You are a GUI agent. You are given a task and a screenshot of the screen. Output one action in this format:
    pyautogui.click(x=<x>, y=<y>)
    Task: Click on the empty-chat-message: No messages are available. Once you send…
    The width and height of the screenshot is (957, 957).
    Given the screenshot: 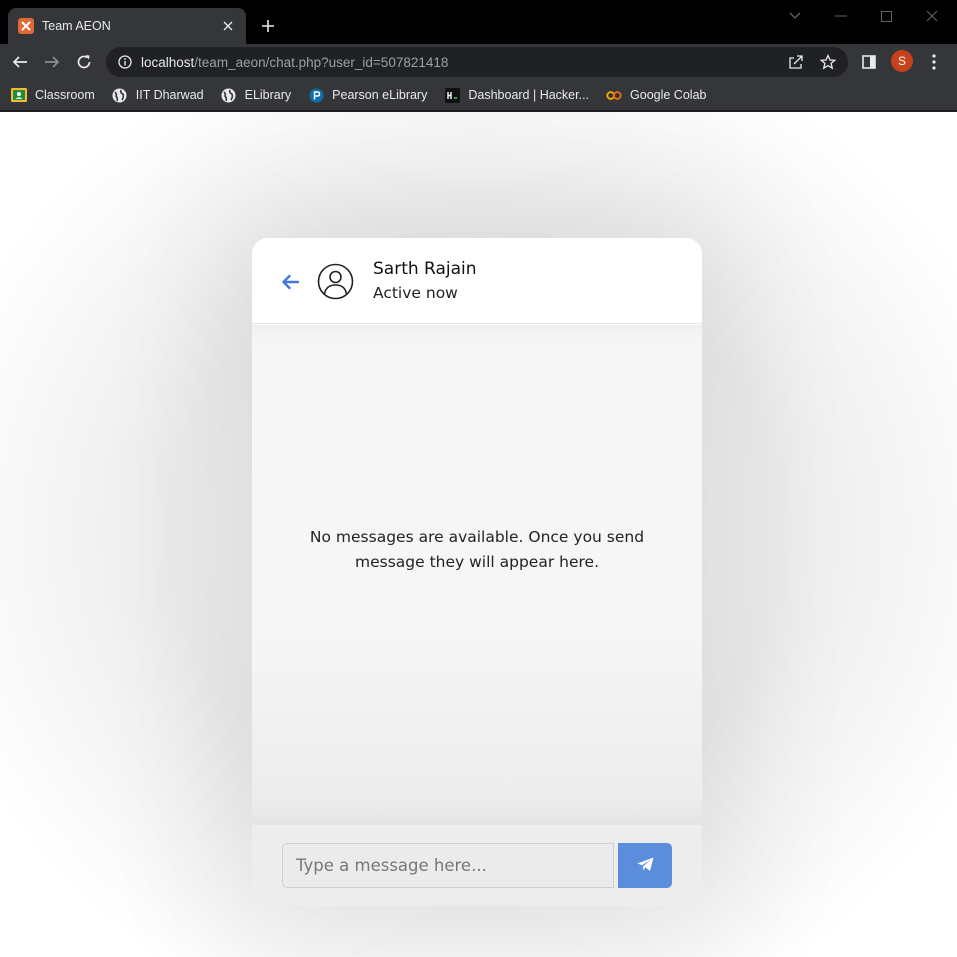 What is the action you would take?
    pyautogui.click(x=477, y=549)
    